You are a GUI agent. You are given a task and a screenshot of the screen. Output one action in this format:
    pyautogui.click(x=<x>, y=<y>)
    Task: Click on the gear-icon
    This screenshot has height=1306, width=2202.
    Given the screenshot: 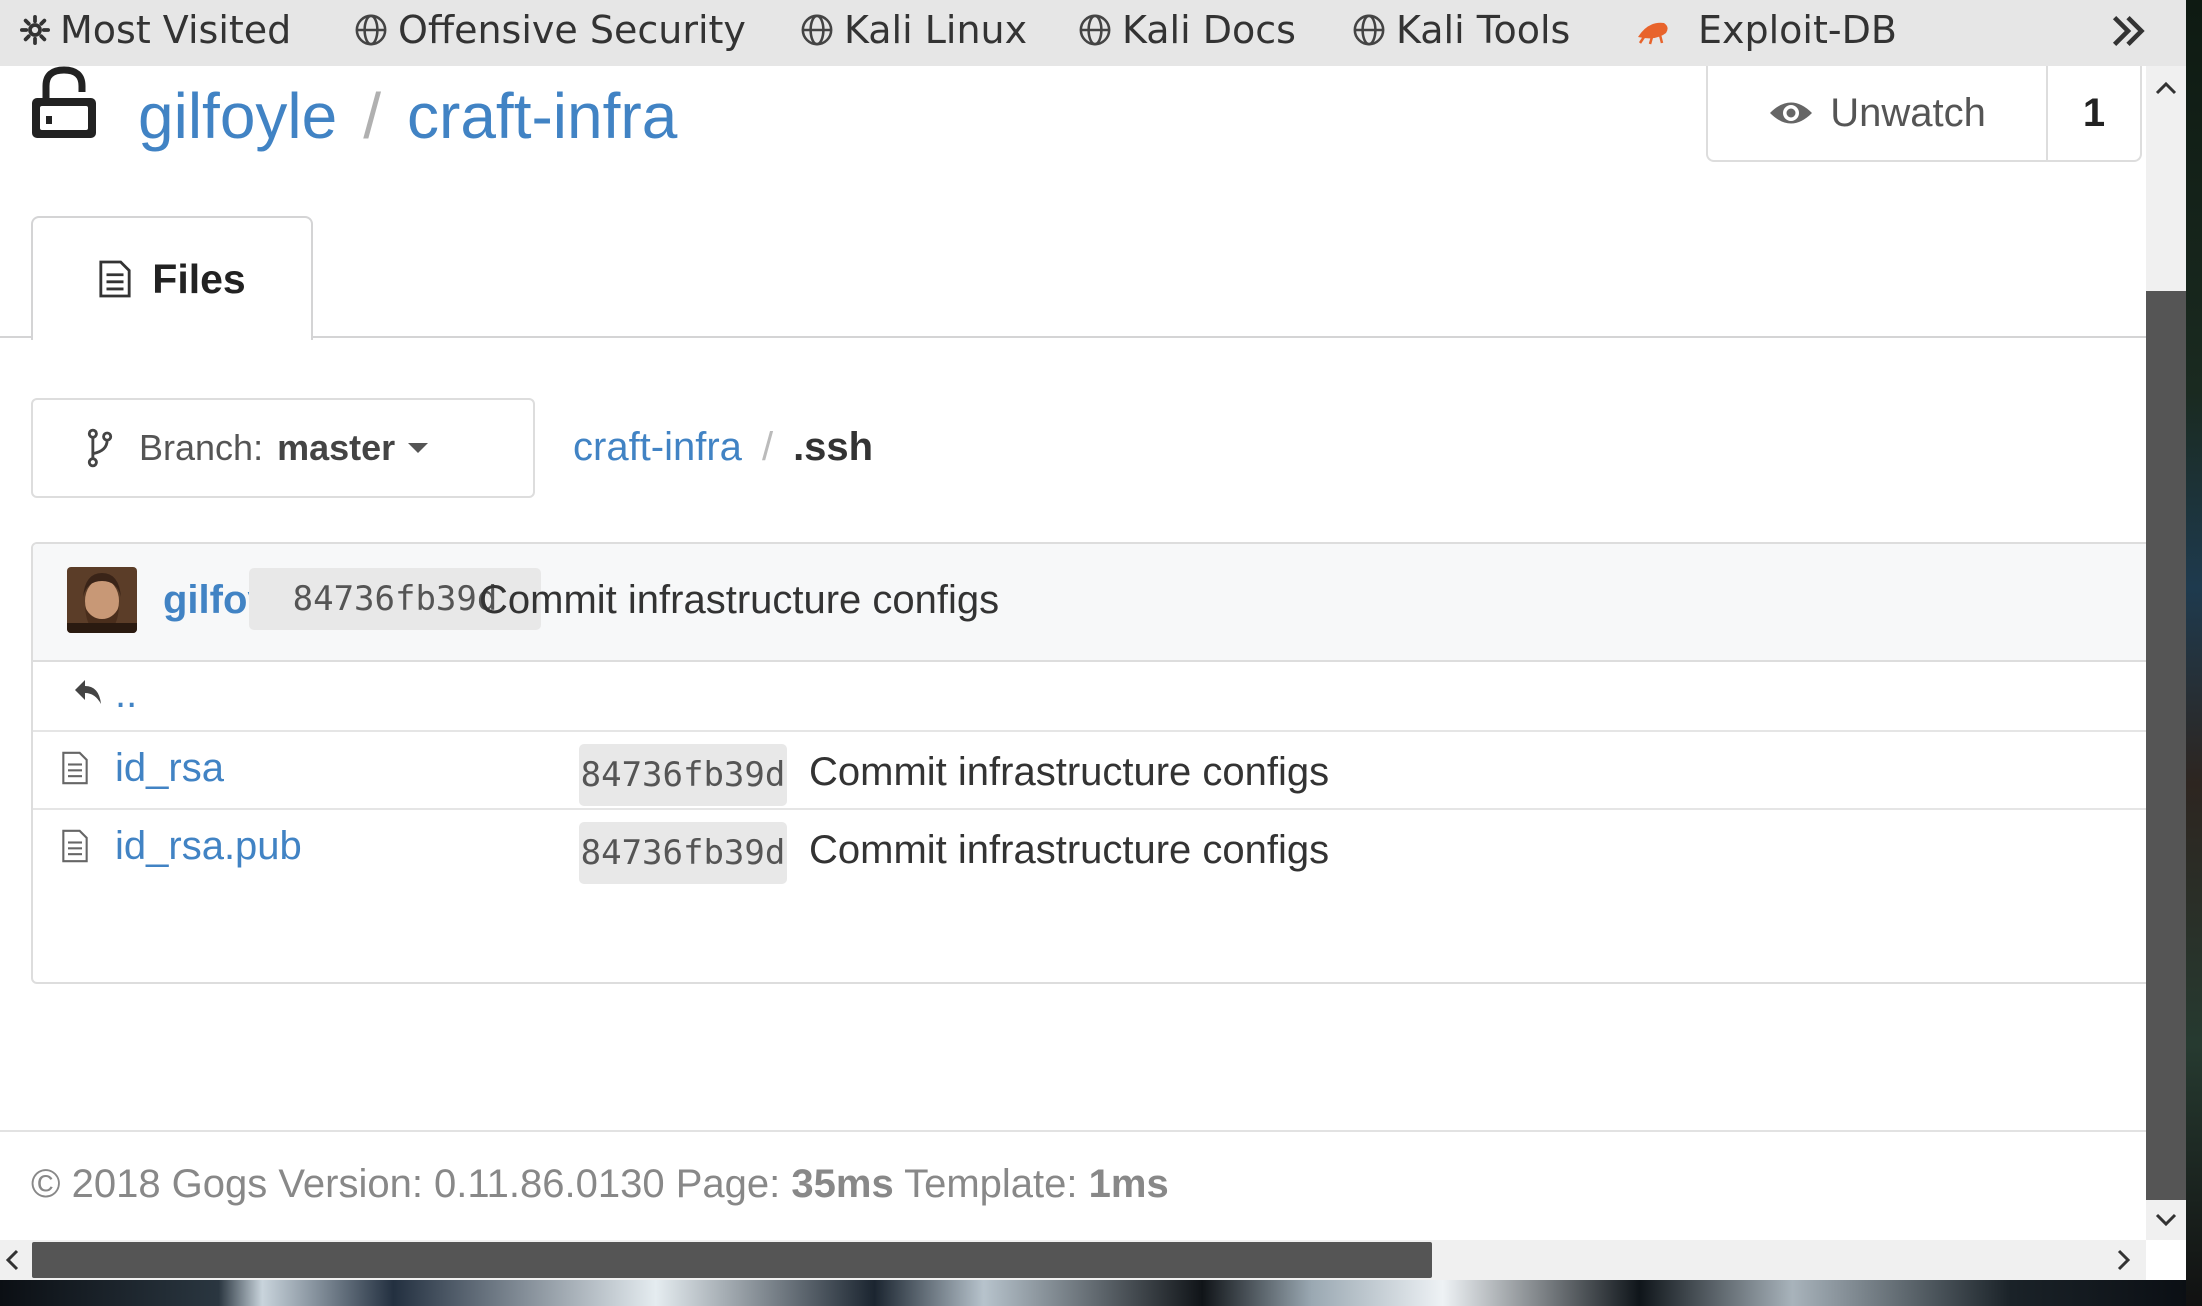 What is the action you would take?
    pyautogui.click(x=35, y=30)
    